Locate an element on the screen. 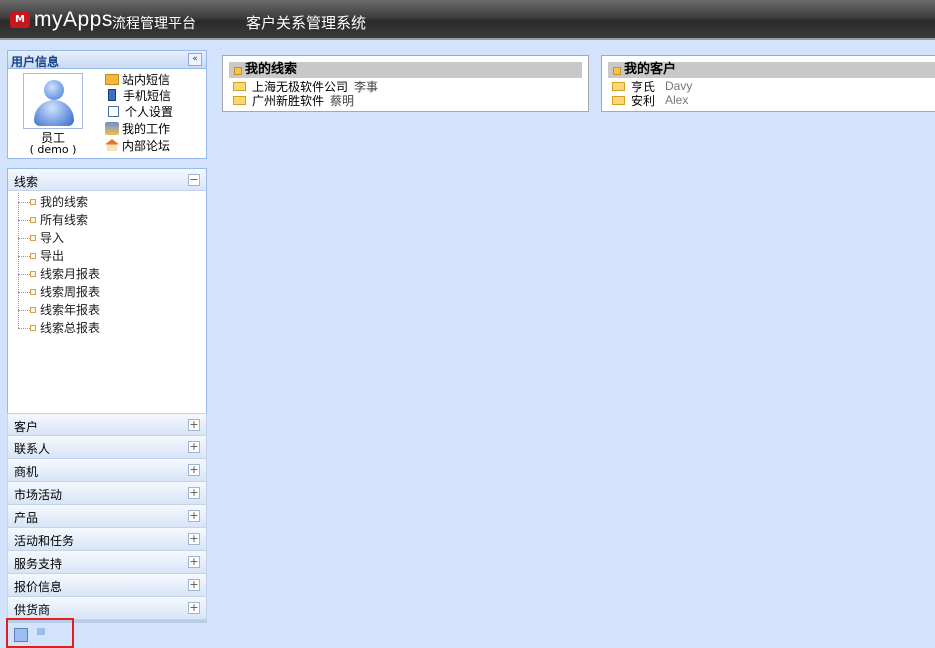  avatar-head-icon is located at coordinates (54, 90).